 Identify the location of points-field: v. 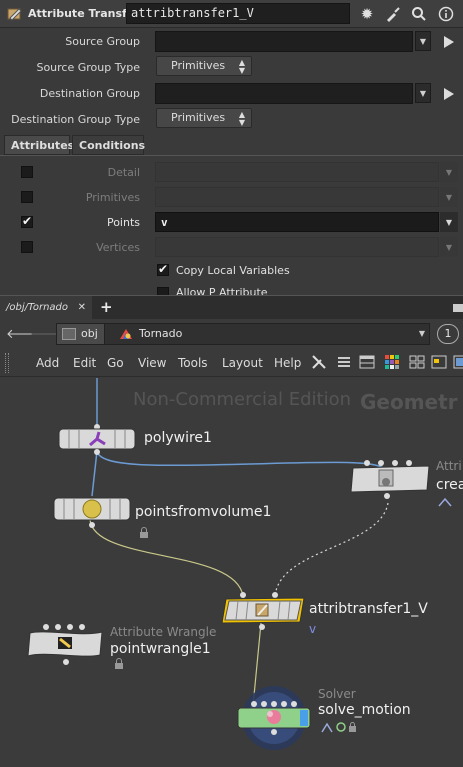
(297, 222).